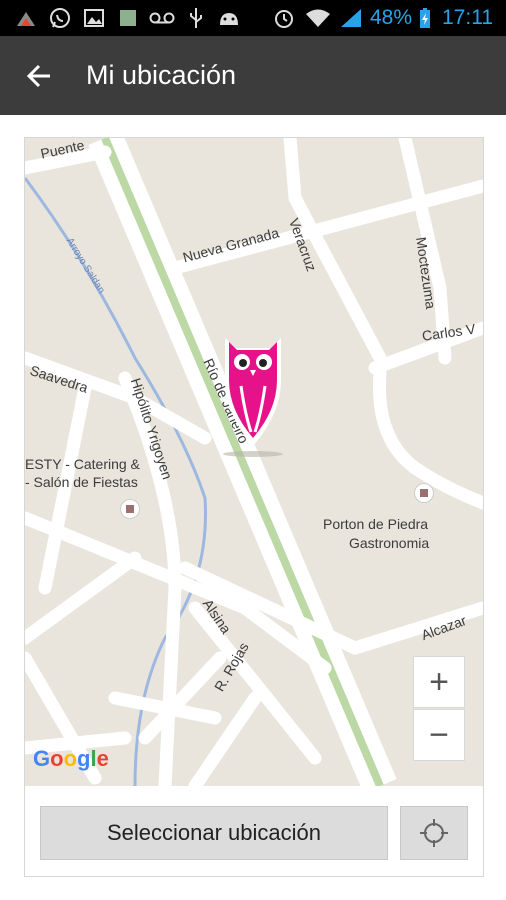 This screenshot has width=506, height=900. What do you see at coordinates (467, 17) in the screenshot?
I see `clock: 17:11` at bounding box center [467, 17].